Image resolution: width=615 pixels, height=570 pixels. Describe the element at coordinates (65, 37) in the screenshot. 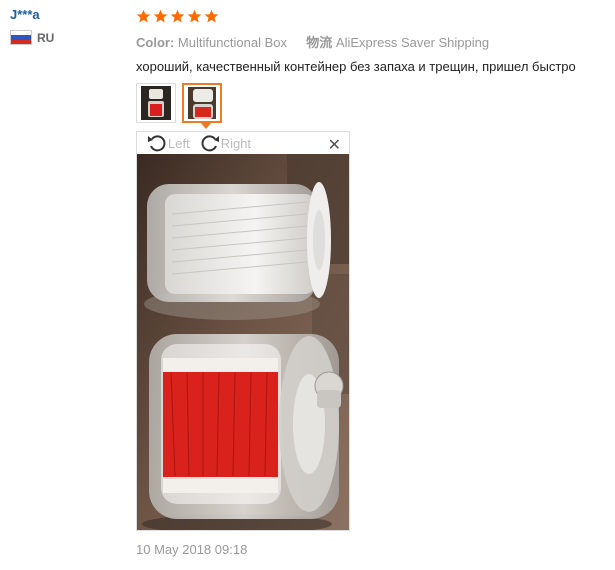

I see `reviewer-country: RU` at that location.